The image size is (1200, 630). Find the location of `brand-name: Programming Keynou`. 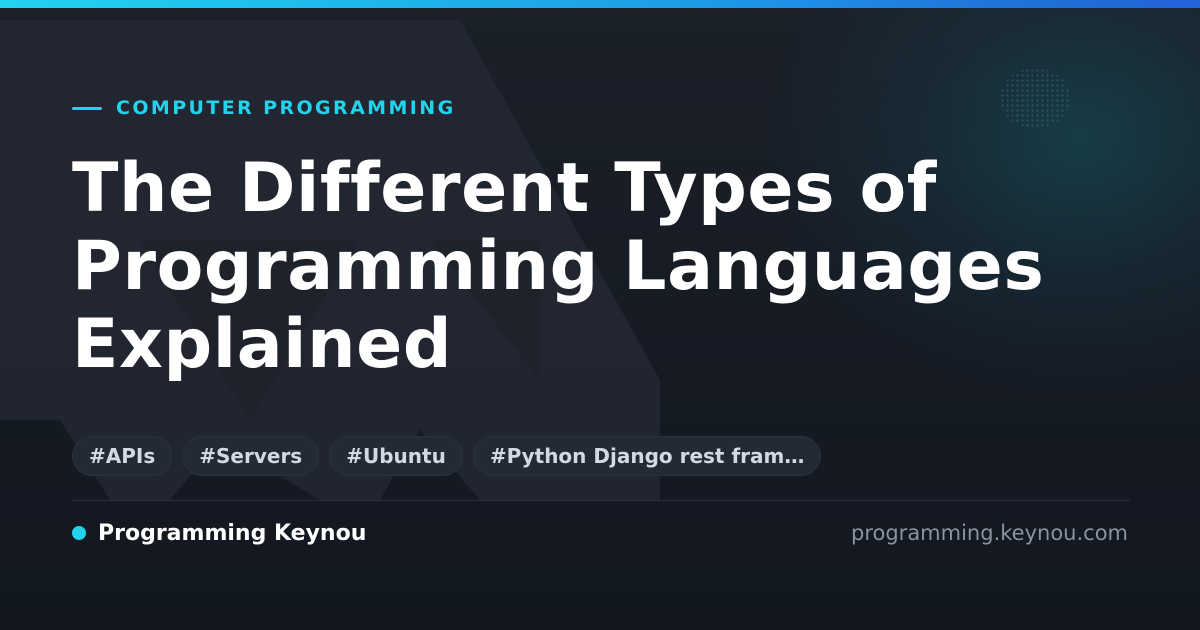

brand-name: Programming Keynou is located at coordinates (232, 533).